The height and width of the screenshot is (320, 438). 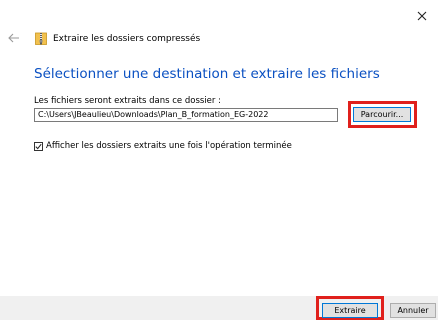 I want to click on close-button, so click(x=422, y=16).